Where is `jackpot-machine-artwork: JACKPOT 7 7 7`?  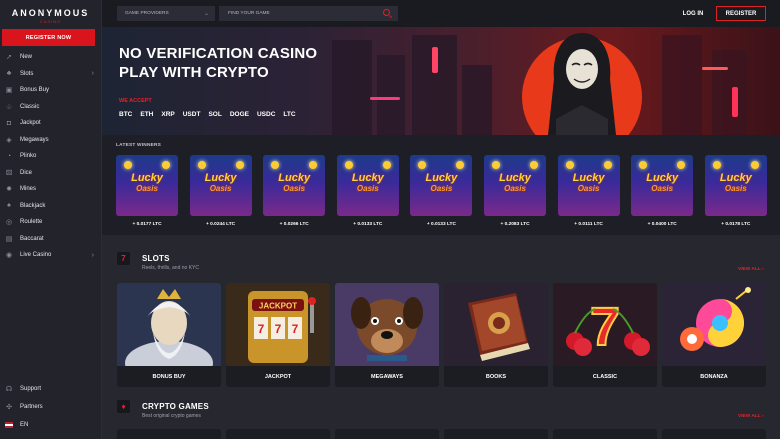 jackpot-machine-artwork: JACKPOT 7 7 7 is located at coordinates (278, 324).